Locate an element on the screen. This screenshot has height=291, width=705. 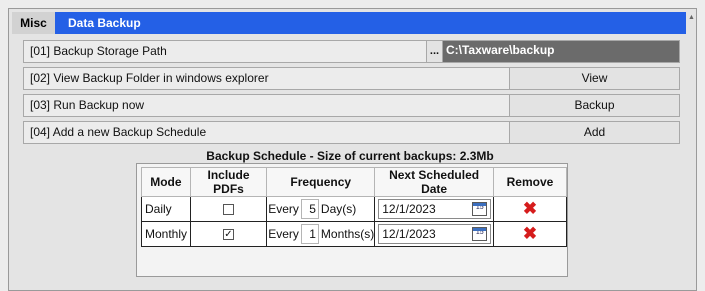
row-run-backup: [03] Run Backup now Backup is located at coordinates (351, 105).